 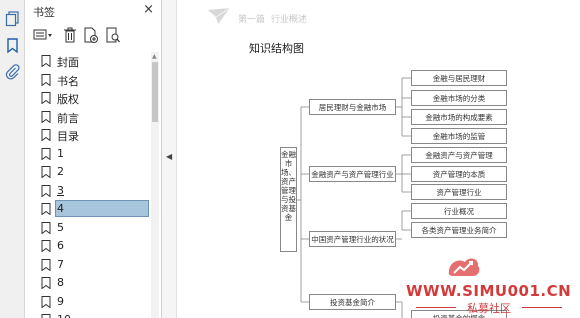 I want to click on bookmark-item: 书名, so click(x=92, y=80).